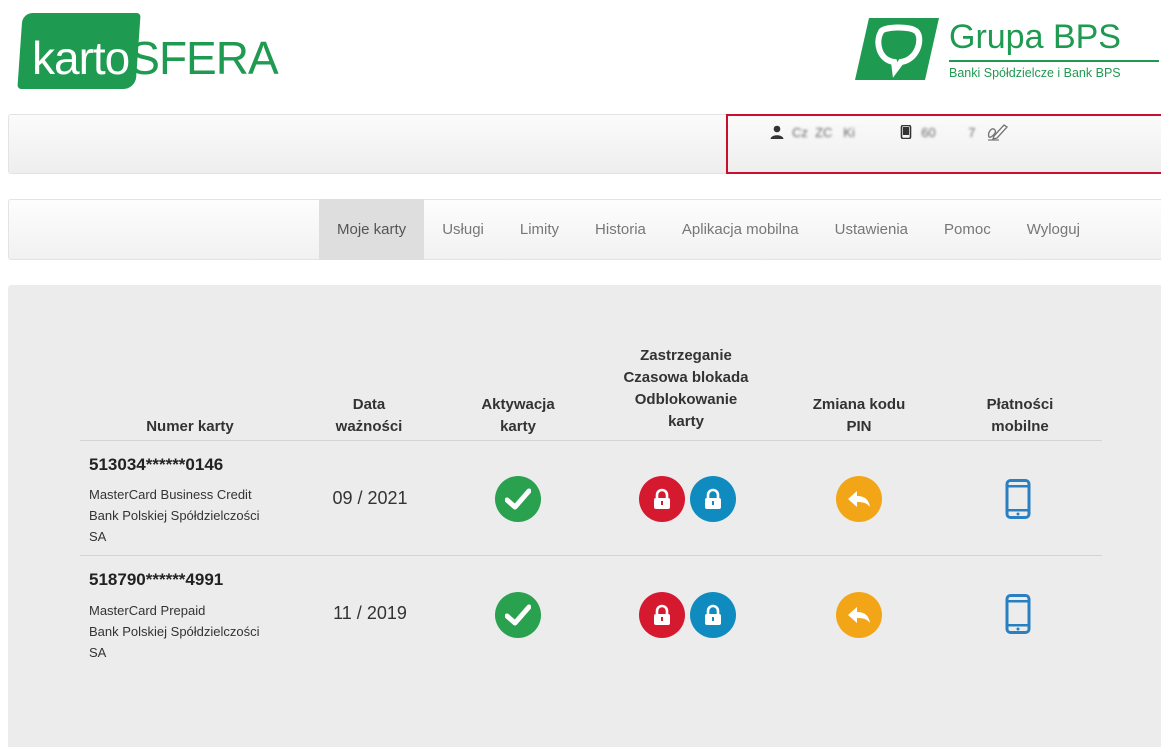  What do you see at coordinates (369, 426) in the screenshot?
I see `header-expiry-line2: ważności` at bounding box center [369, 426].